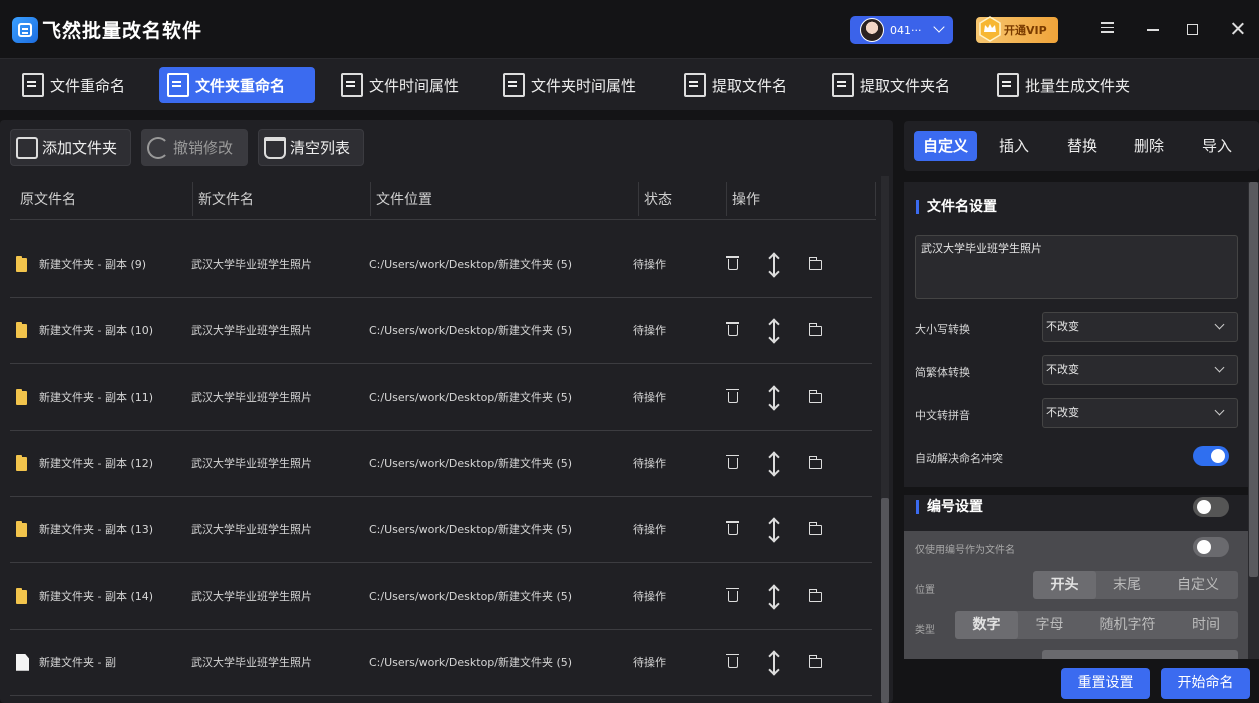  What do you see at coordinates (226, 200) in the screenshot?
I see `column-header: 新文件名` at bounding box center [226, 200].